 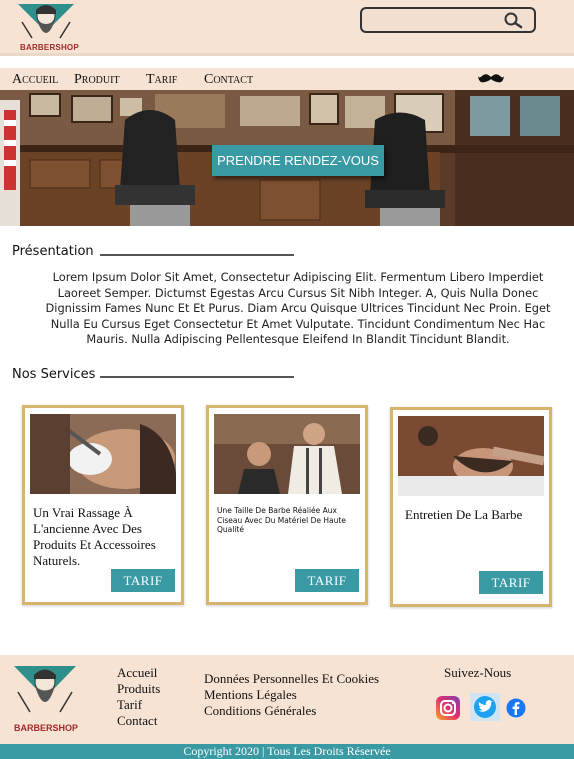 I want to click on service-card-beard-care: Entretien De La Barbe TARIF, so click(x=471, y=507).